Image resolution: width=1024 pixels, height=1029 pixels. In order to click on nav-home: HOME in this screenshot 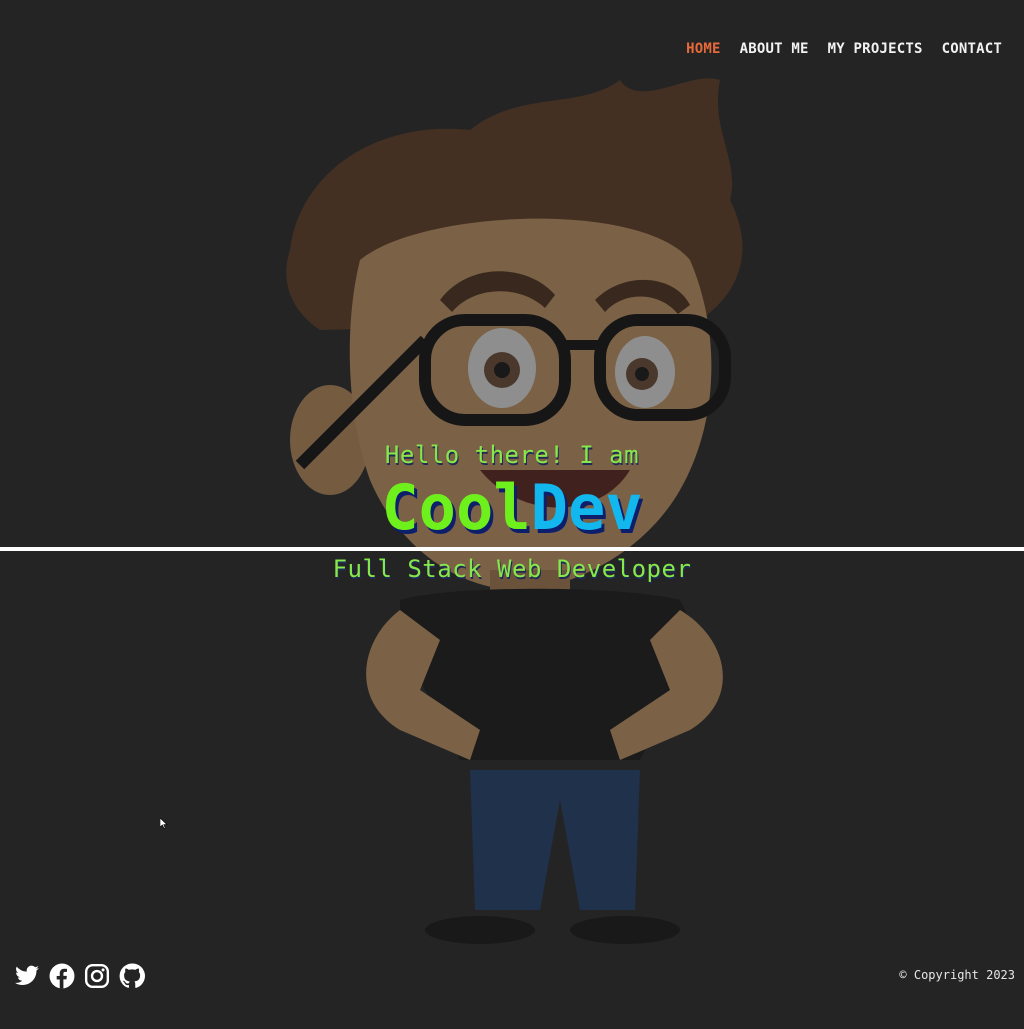, I will do `click(703, 49)`.